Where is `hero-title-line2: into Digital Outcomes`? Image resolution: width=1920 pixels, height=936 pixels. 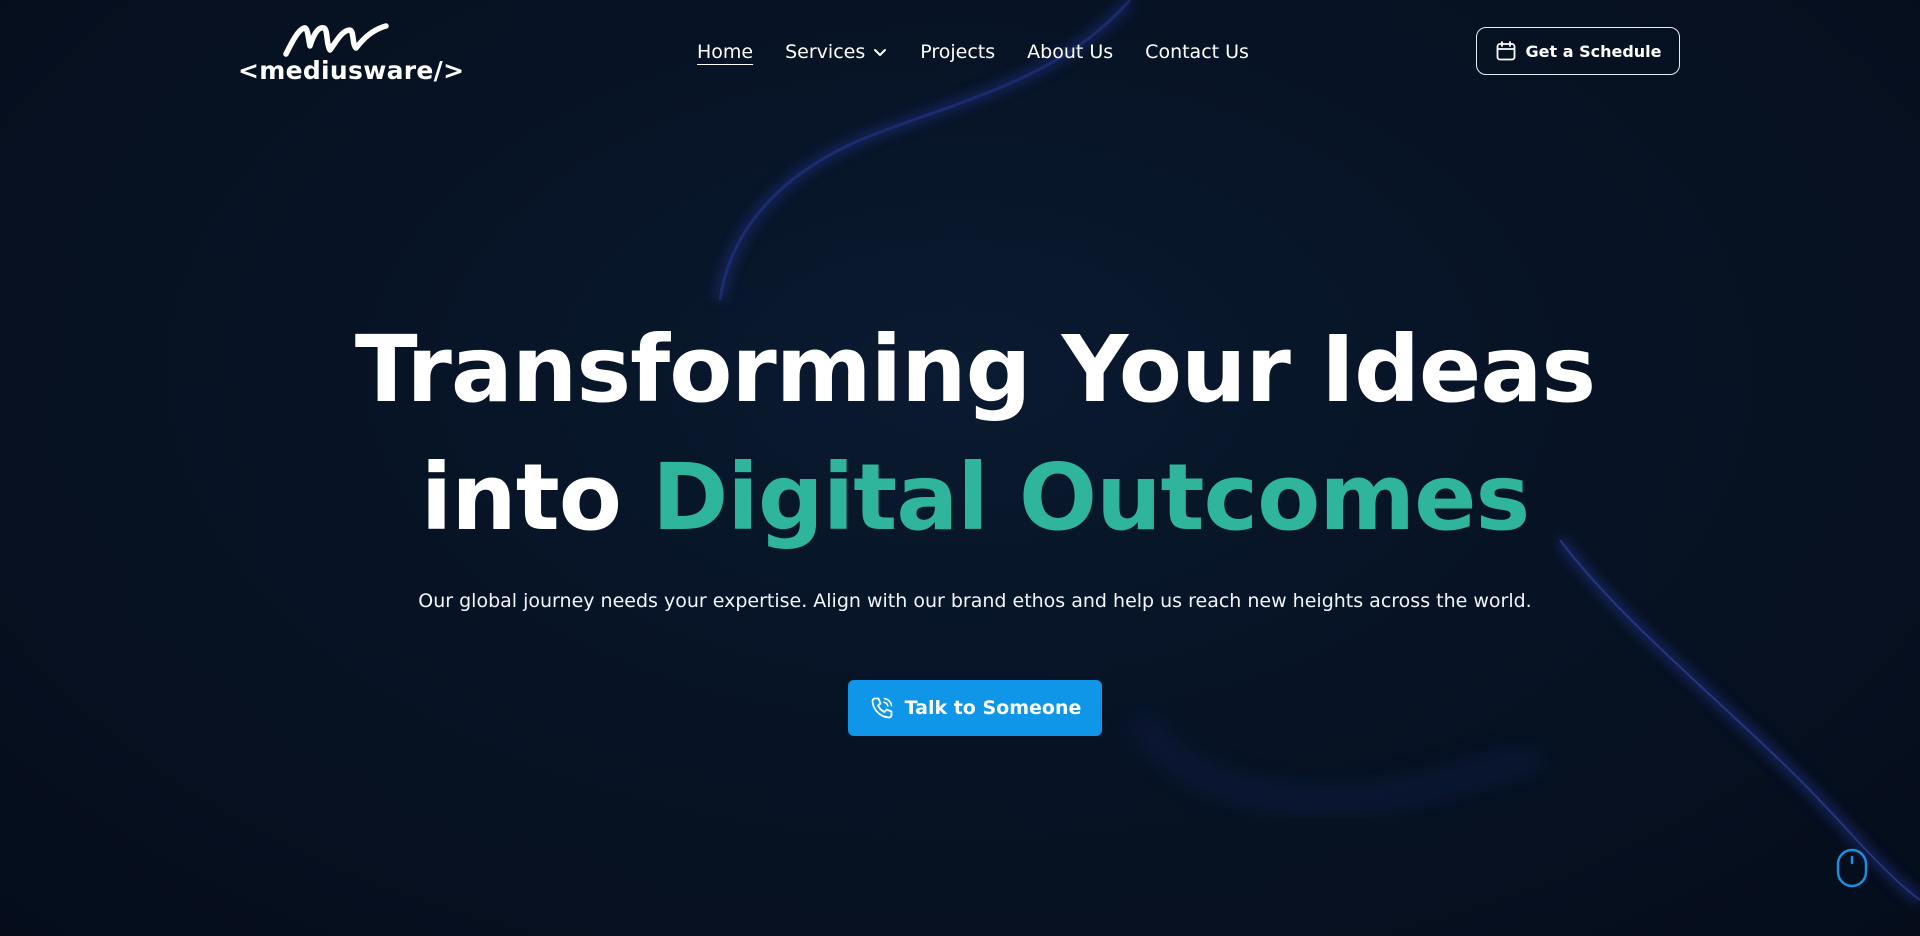 hero-title-line2: into Digital Outcomes is located at coordinates (960, 498).